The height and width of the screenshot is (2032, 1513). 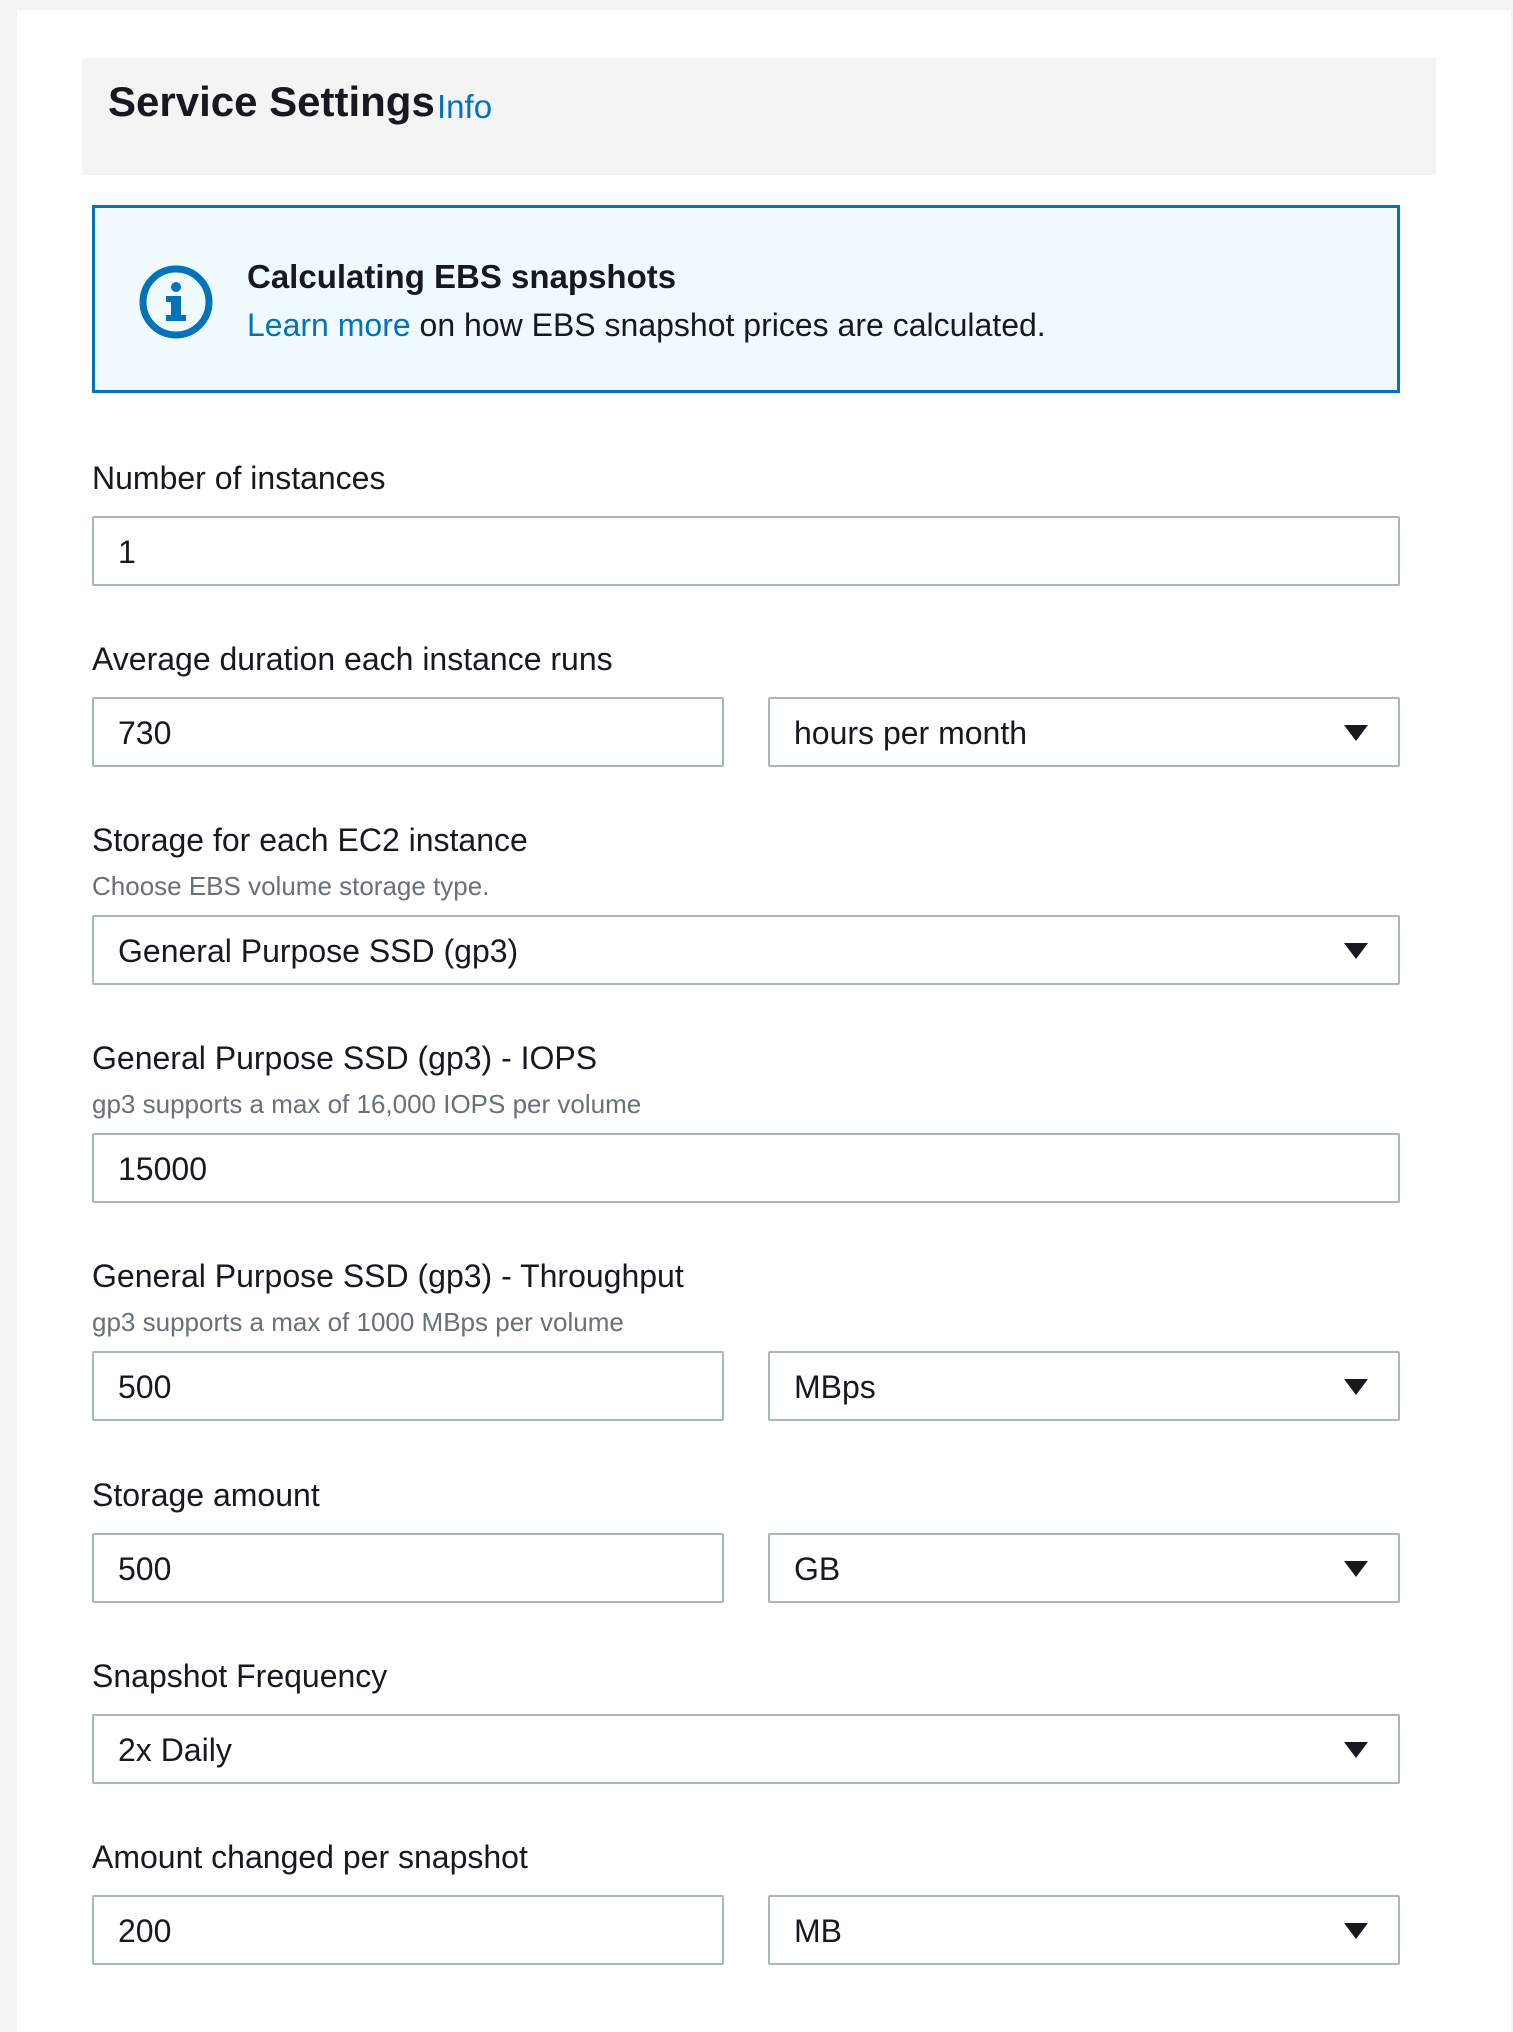 I want to click on duration-value: 730, so click(x=145, y=733).